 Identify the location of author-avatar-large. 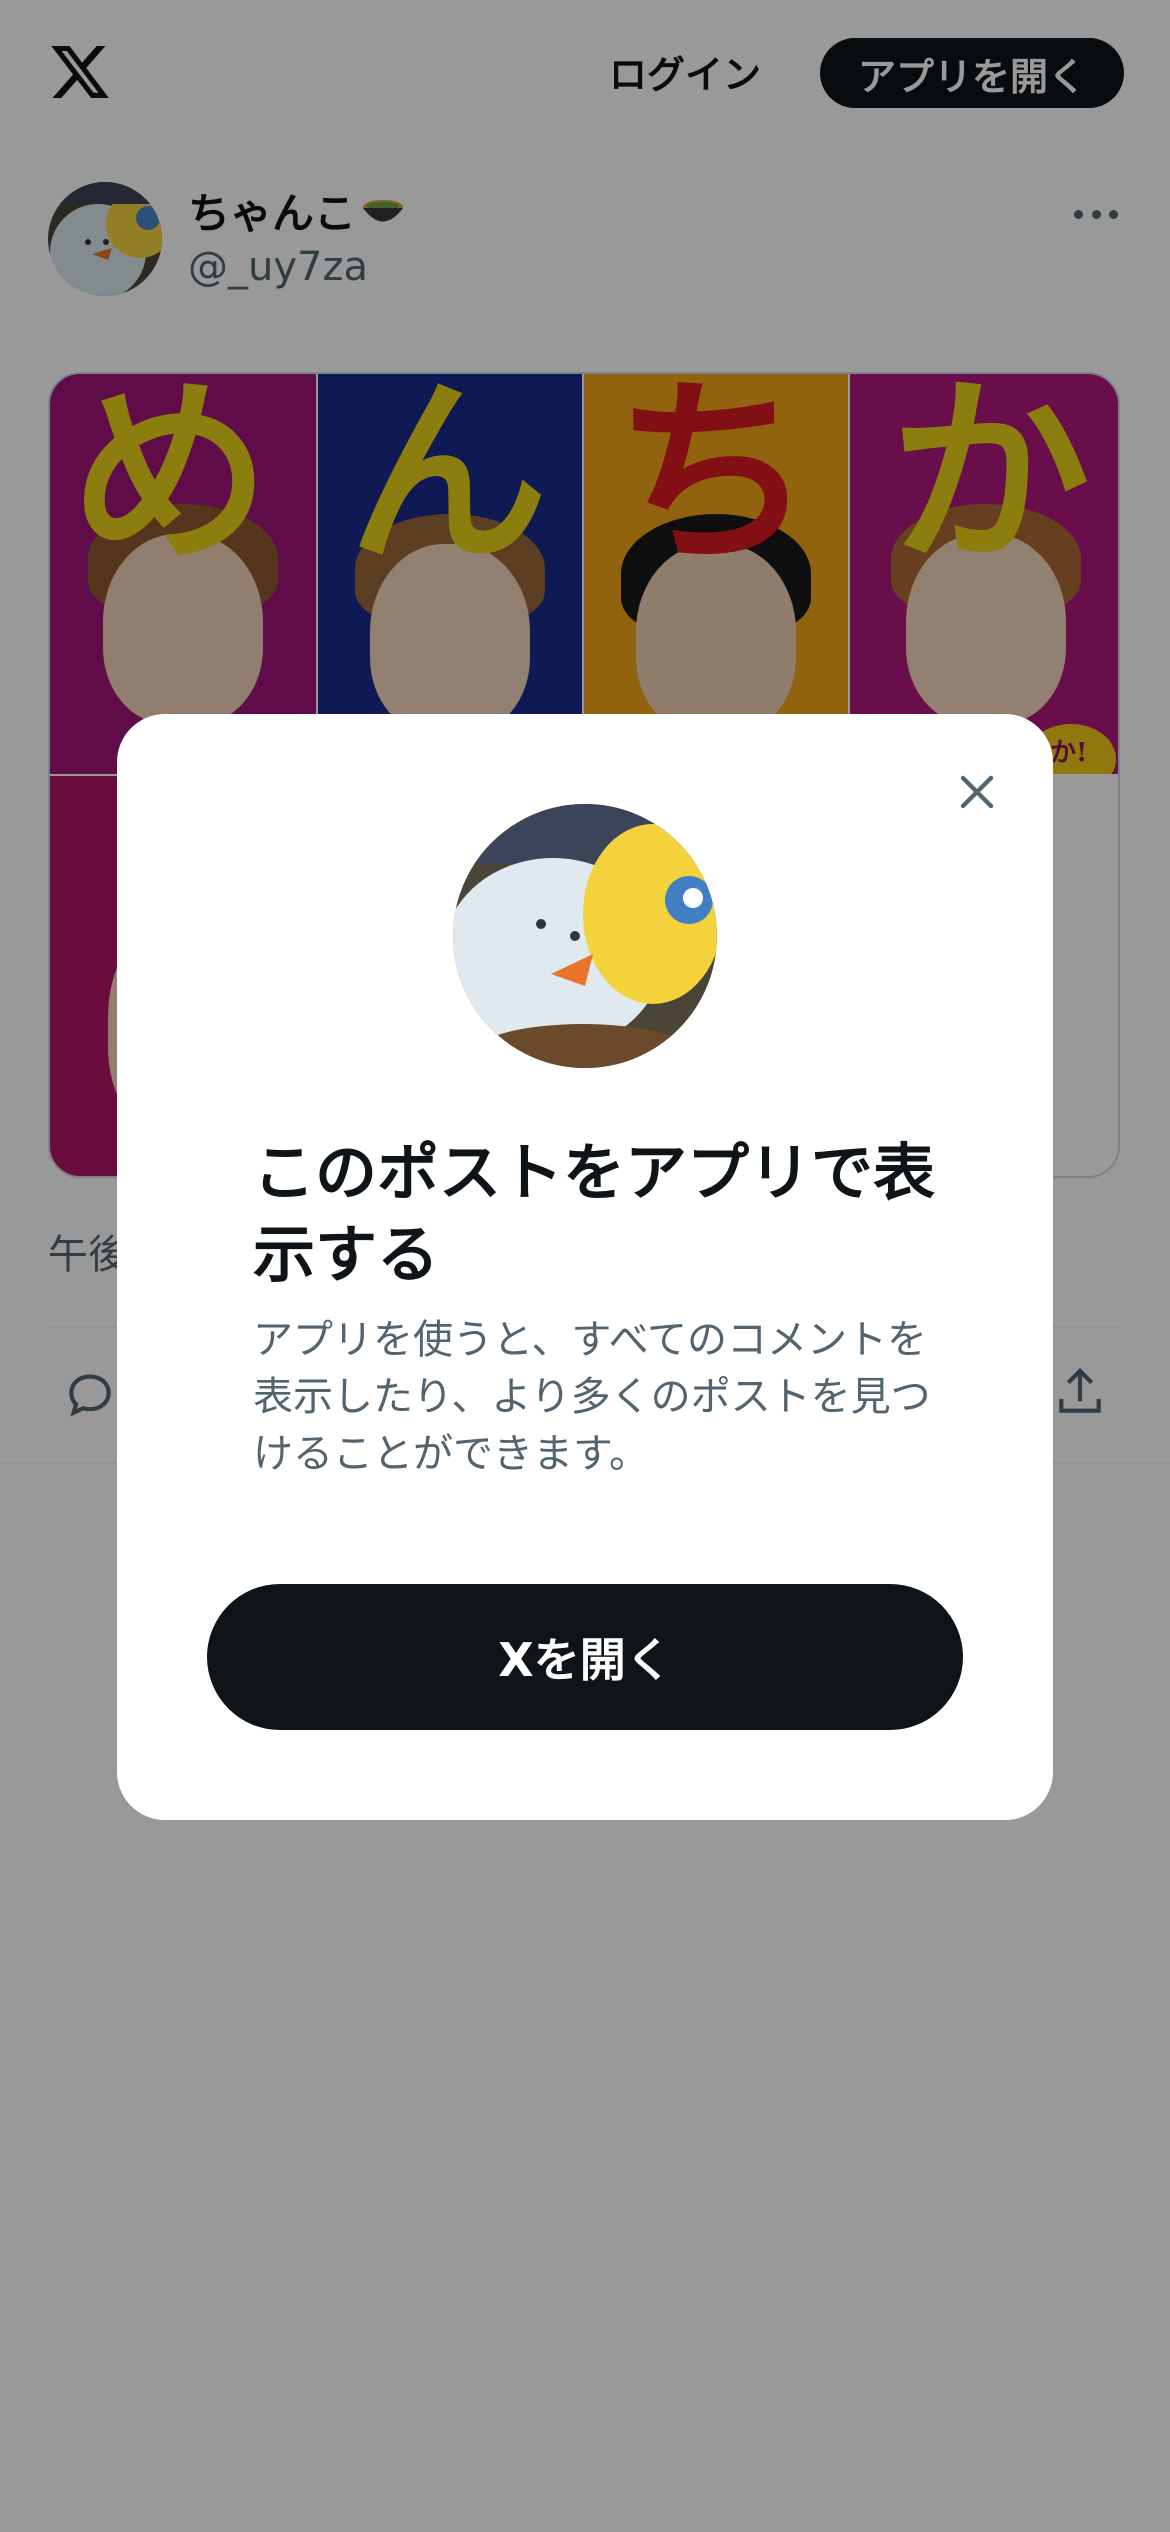
(585, 936).